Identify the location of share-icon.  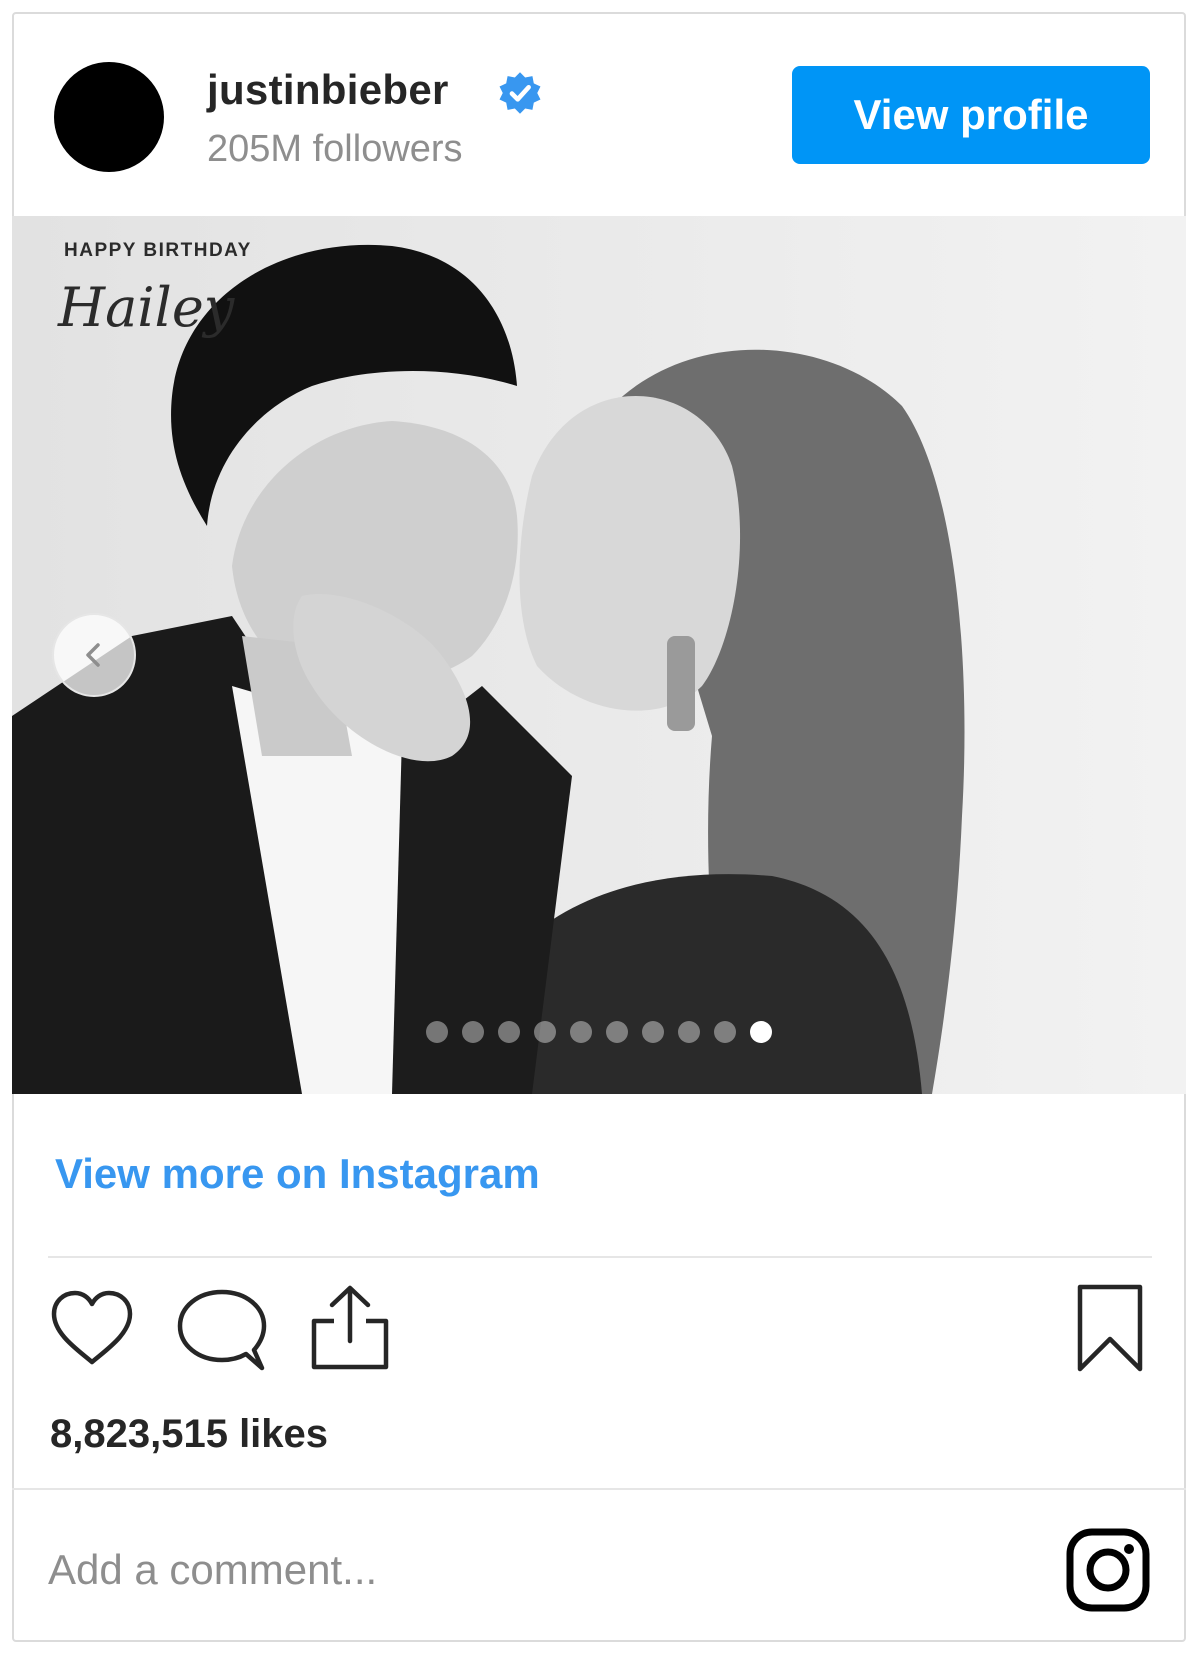
(350, 1328).